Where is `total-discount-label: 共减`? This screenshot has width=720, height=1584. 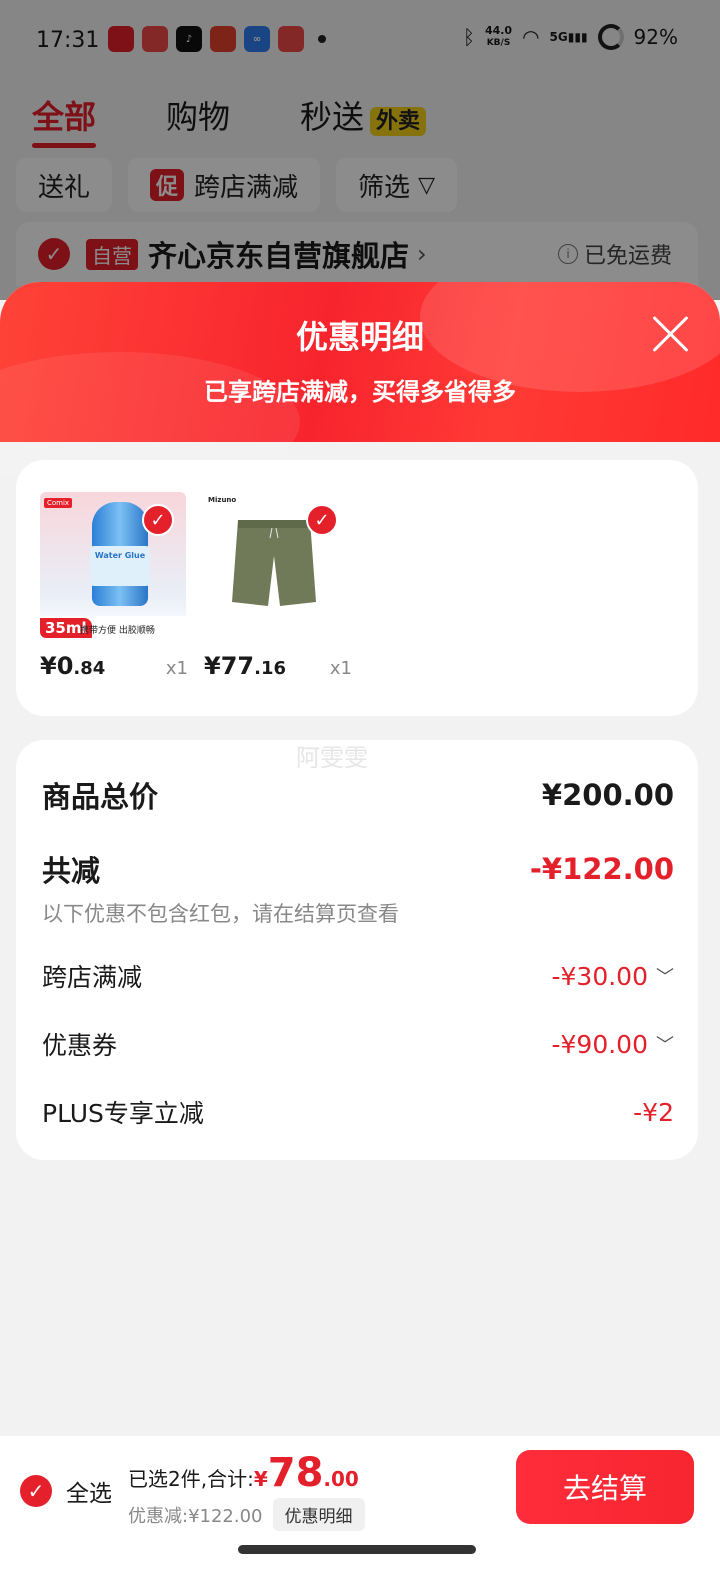 total-discount-label: 共减 is located at coordinates (71, 871).